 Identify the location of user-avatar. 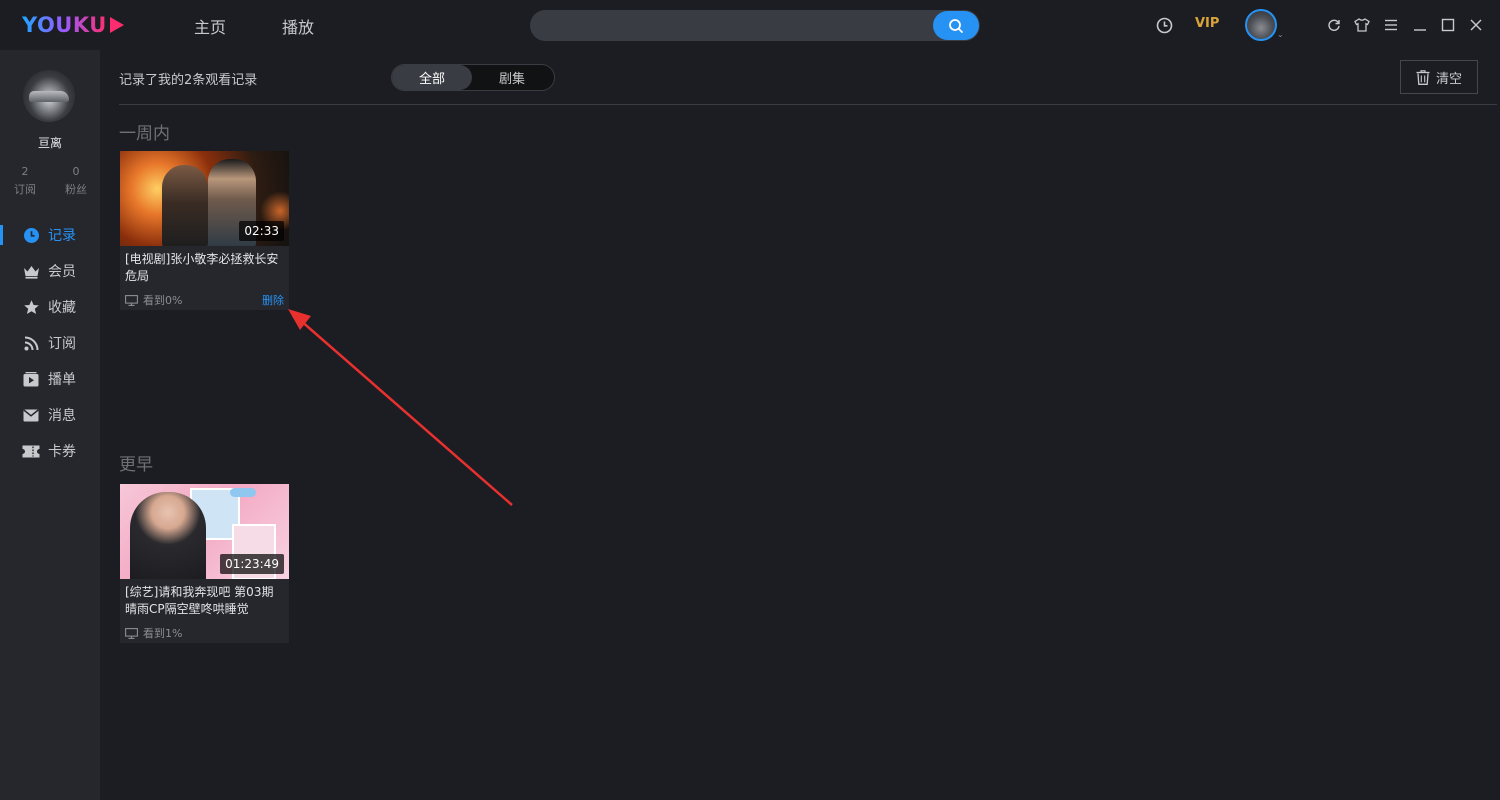
(1261, 25).